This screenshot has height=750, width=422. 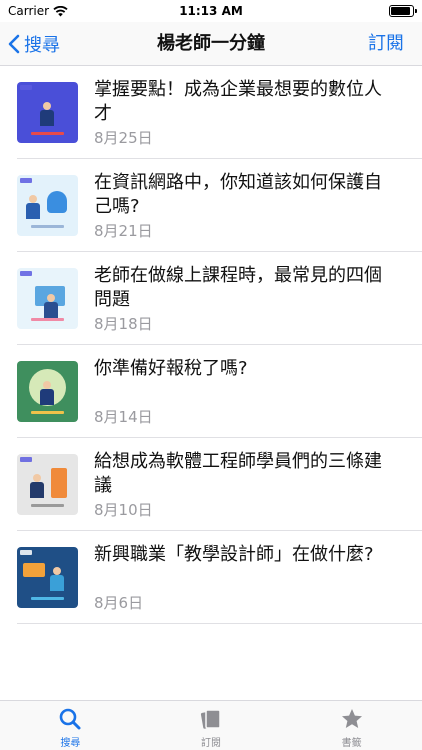 I want to click on episode-row: 給想成為軟體工程師學員們的三條建議 8月10日, so click(x=211, y=484).